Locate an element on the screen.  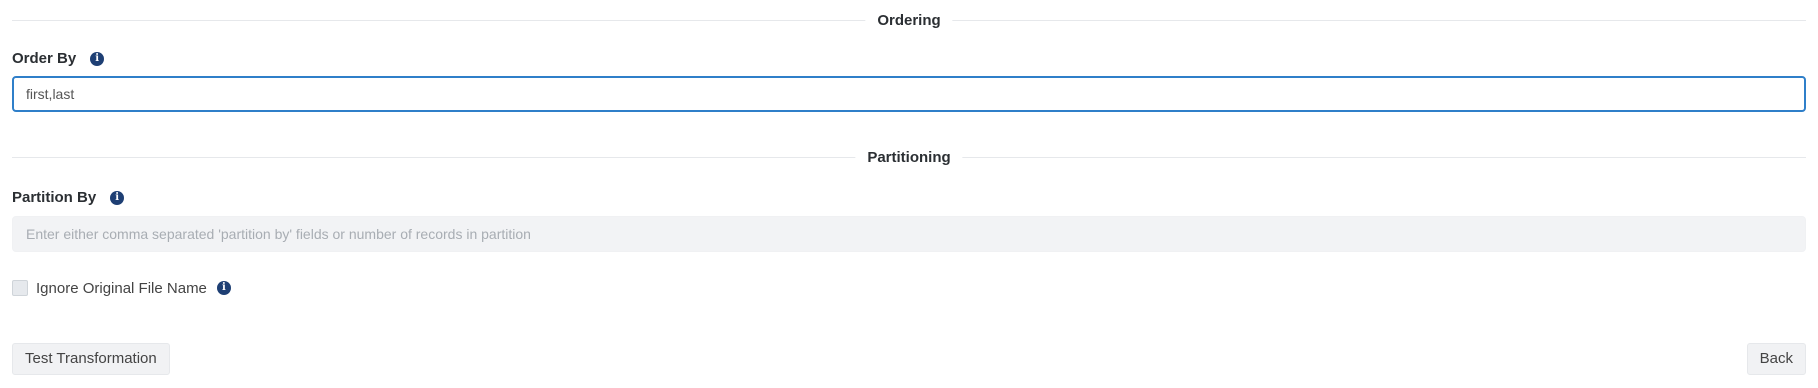
partition-by-label-row: Partition By i is located at coordinates (68, 198).